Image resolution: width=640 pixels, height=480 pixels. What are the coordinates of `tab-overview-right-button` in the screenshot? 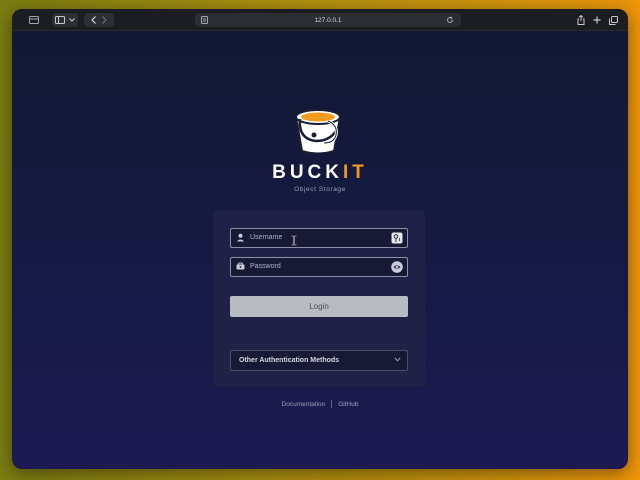 It's located at (613, 20).